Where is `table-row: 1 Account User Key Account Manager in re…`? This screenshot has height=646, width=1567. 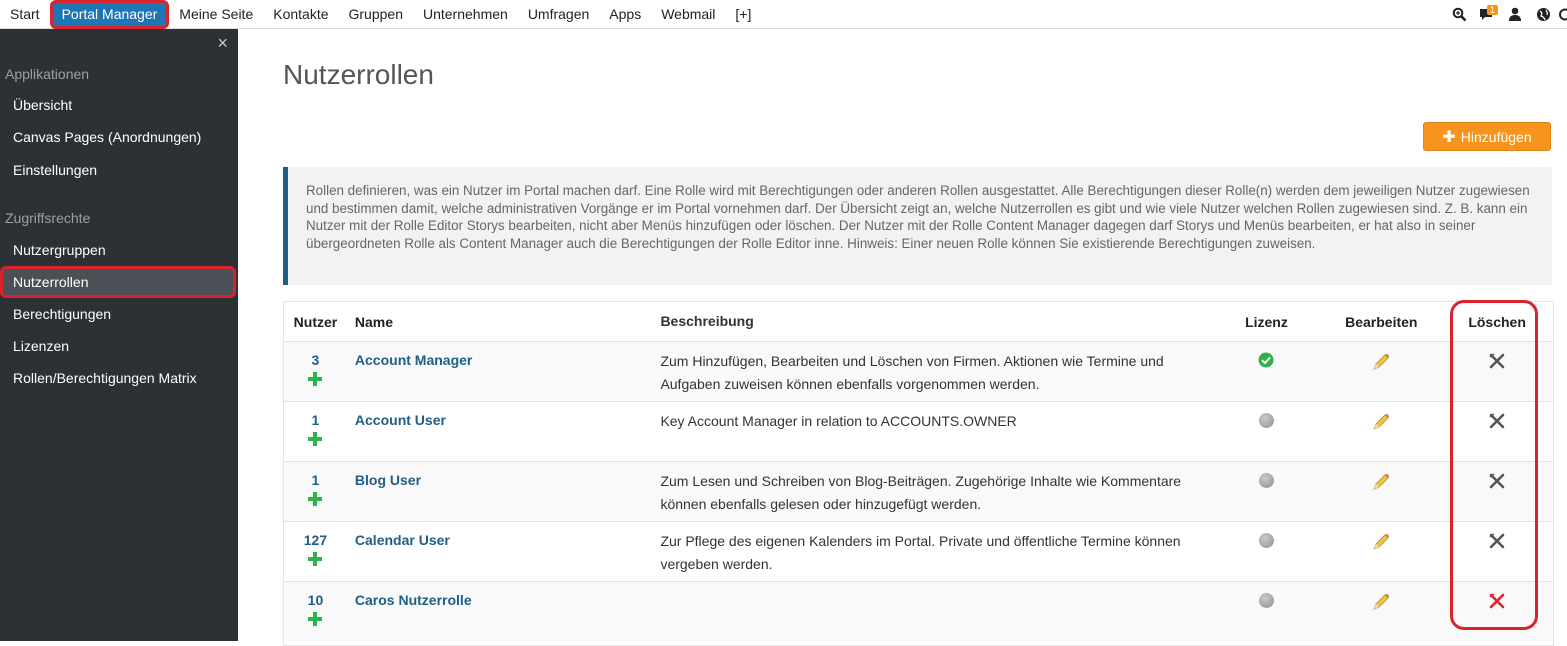
table-row: 1 Account User Key Account Manager in re… is located at coordinates (918, 431).